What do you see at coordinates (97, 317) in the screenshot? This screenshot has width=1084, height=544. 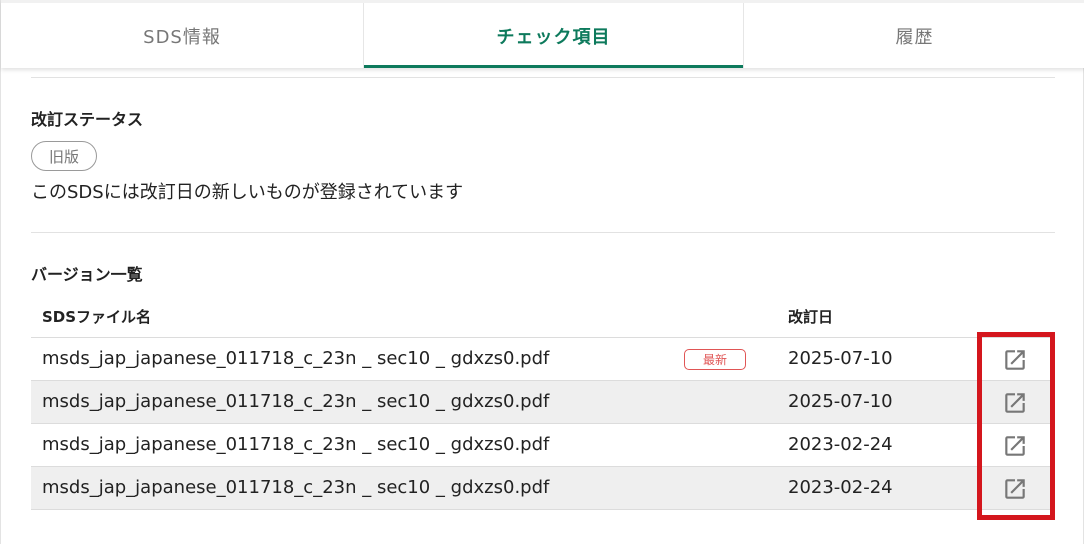 I see `column-header-file-name: SDSファイル名` at bounding box center [97, 317].